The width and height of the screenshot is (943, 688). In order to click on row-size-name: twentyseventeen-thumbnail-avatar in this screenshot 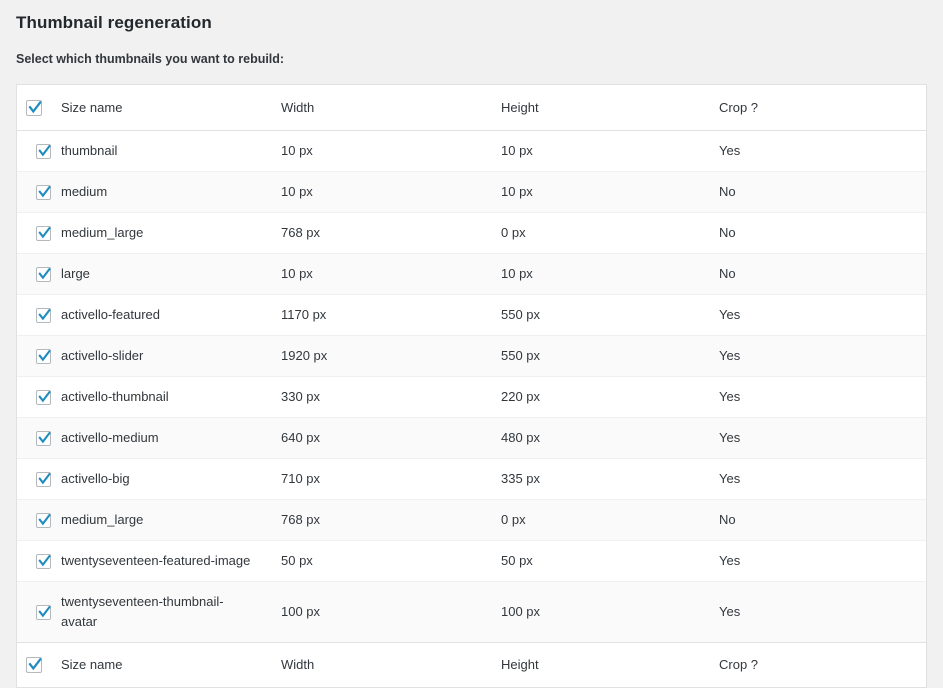, I will do `click(170, 611)`.